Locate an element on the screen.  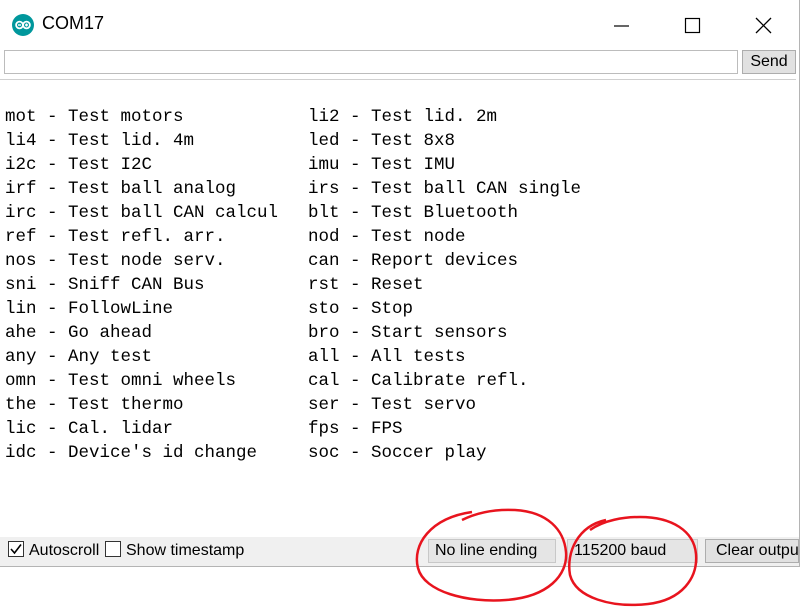
show-timestamp-label: Show timestamp is located at coordinates (185, 550).